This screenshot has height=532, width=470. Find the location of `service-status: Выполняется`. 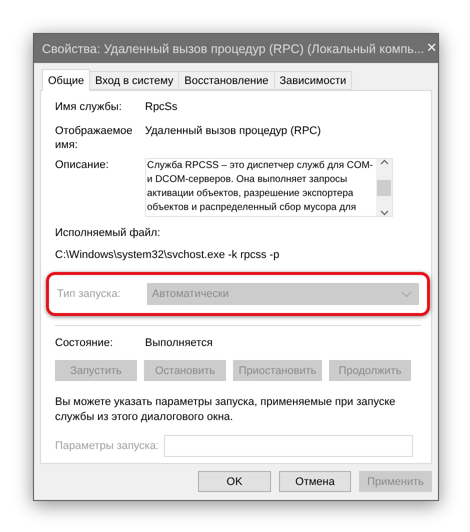

service-status: Выполняется is located at coordinates (179, 343).